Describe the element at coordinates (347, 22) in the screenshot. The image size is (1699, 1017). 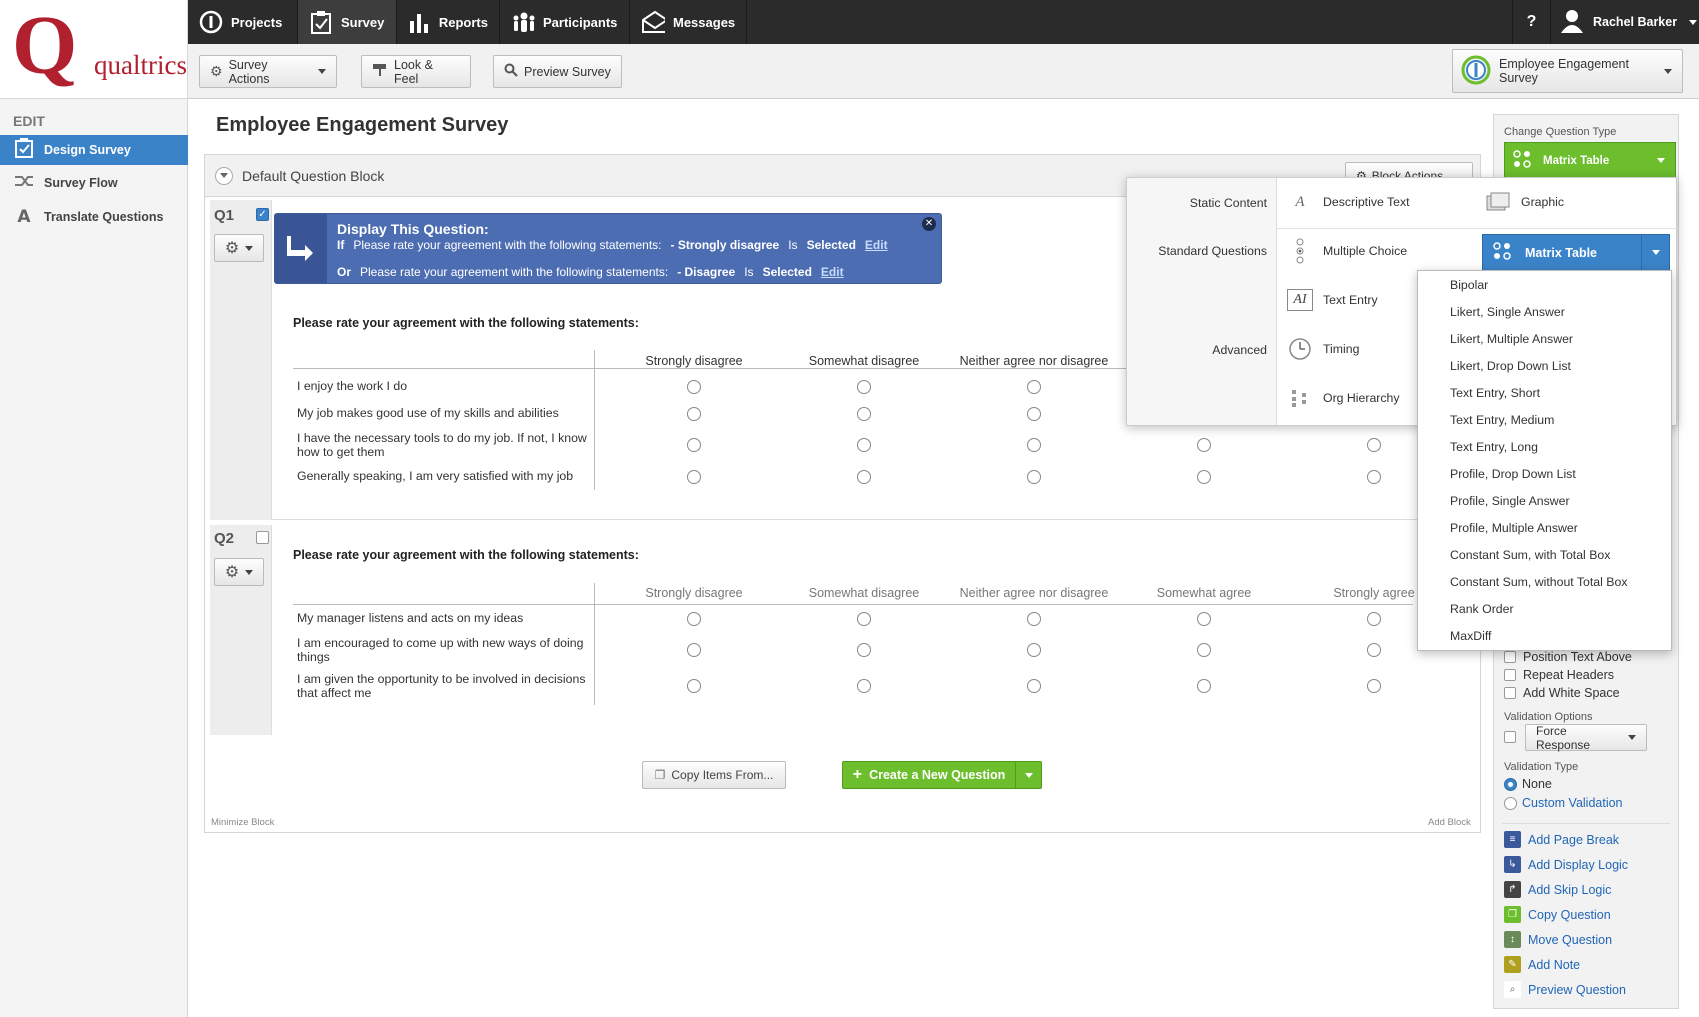
I see `nav-survey: Survey` at that location.